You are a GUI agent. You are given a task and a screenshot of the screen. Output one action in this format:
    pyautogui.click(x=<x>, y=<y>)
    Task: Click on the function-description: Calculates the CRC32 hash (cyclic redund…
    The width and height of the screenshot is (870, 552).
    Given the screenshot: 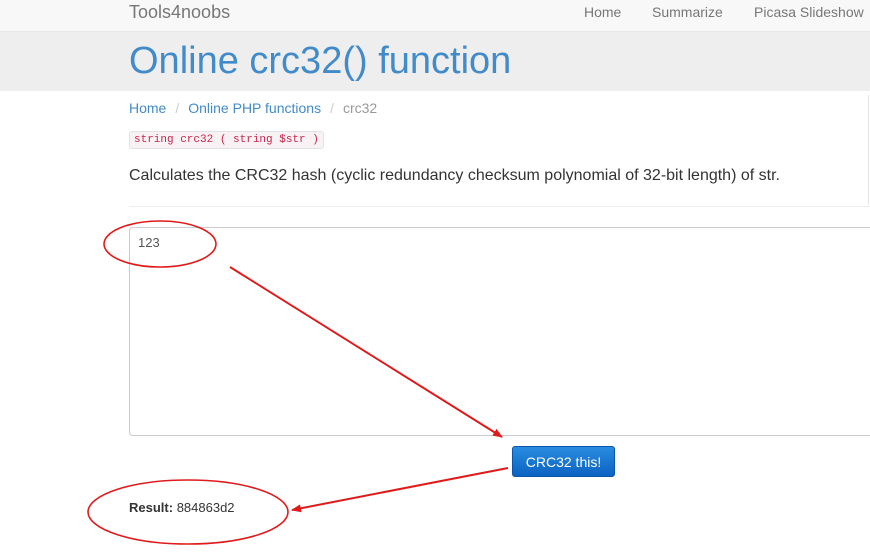 What is the action you would take?
    pyautogui.click(x=454, y=175)
    